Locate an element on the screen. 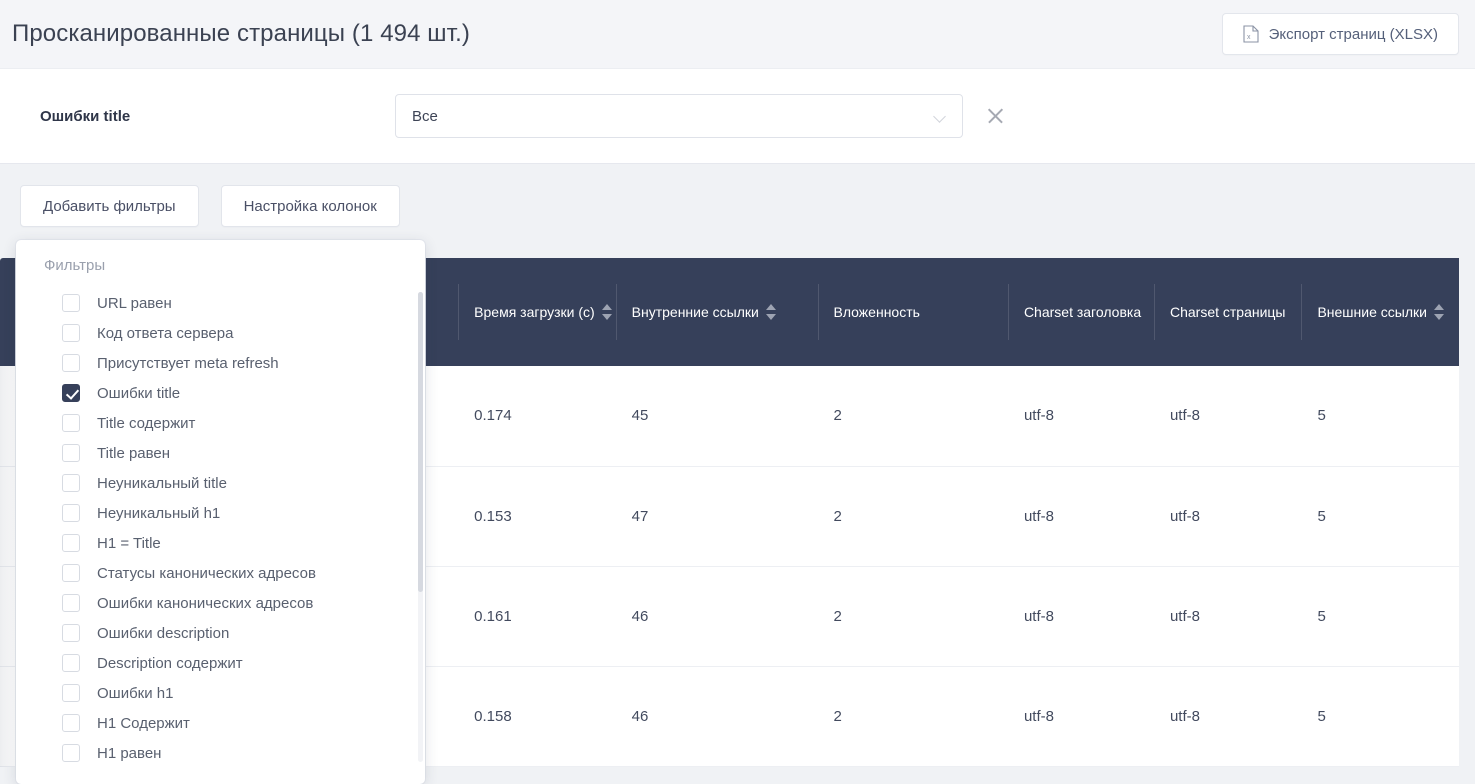 The image size is (1475, 784). export-pages-button: x Экспорт страниц (XLSX) is located at coordinates (1340, 34).